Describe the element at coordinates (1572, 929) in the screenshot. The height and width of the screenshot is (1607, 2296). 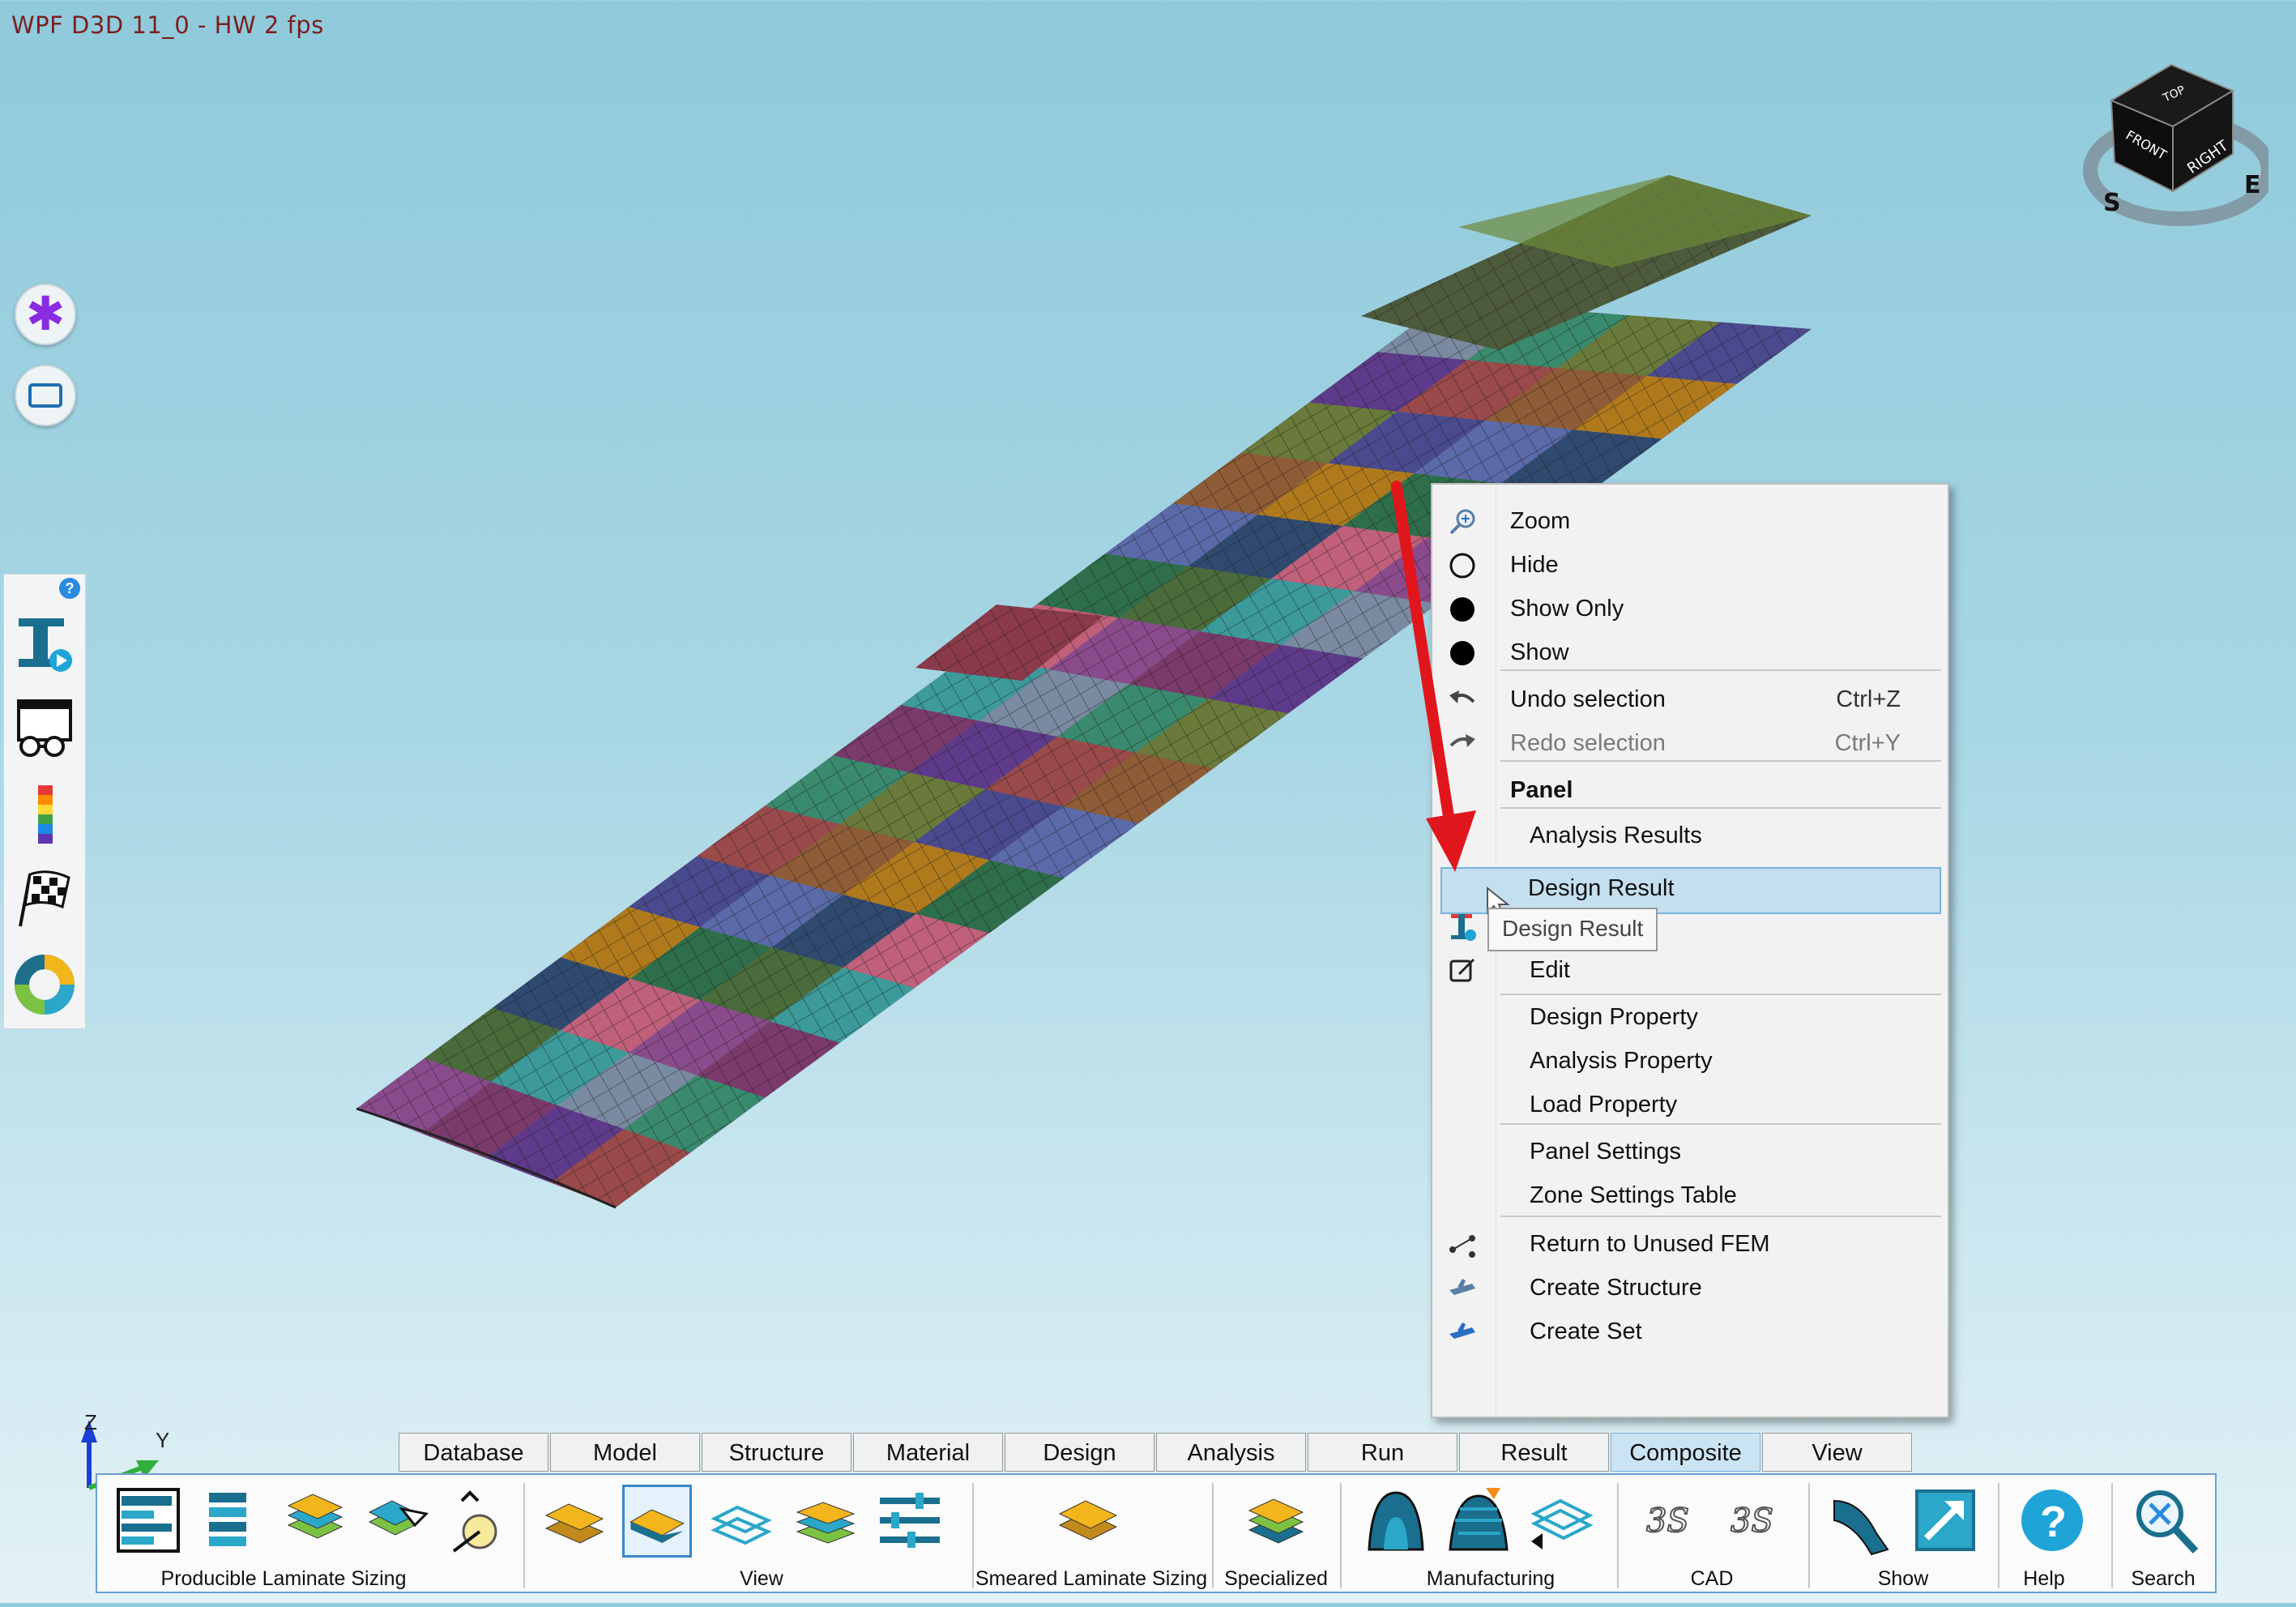
I see `tooltip: Design Result` at that location.